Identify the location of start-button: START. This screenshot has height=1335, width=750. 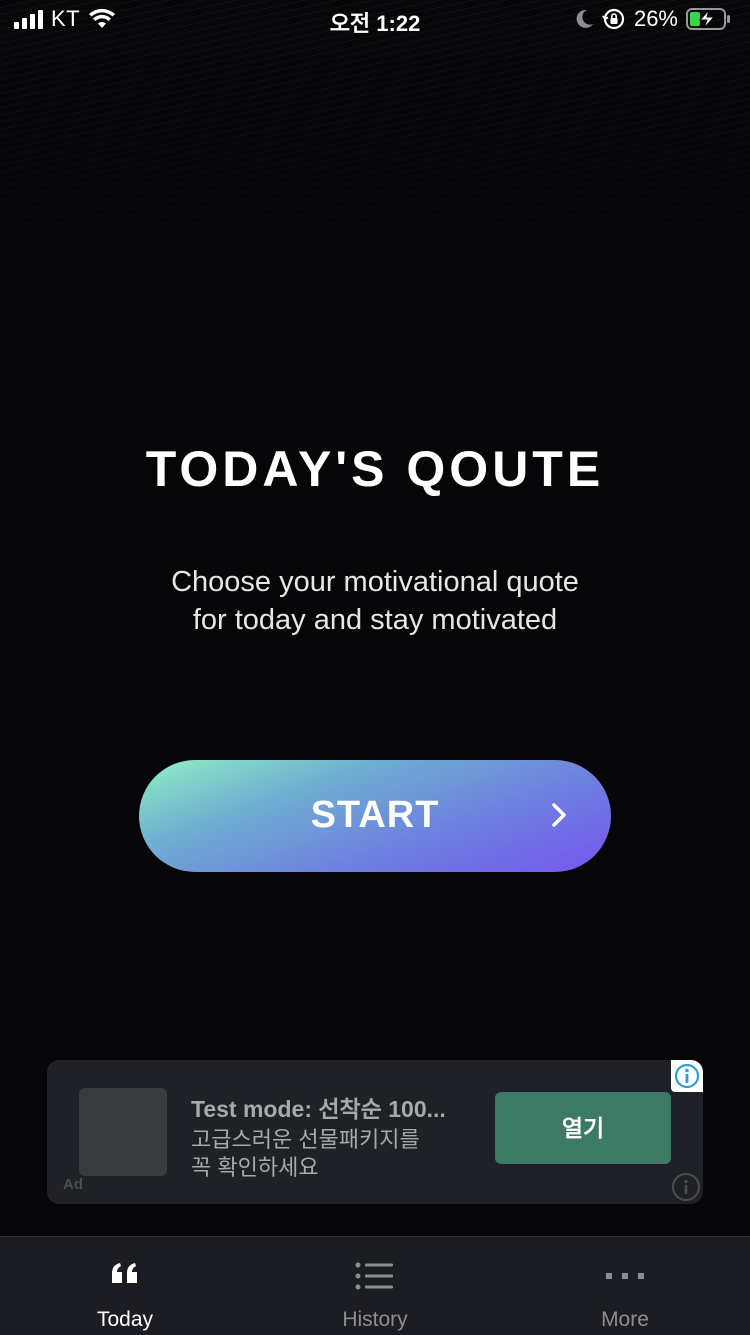
(375, 816).